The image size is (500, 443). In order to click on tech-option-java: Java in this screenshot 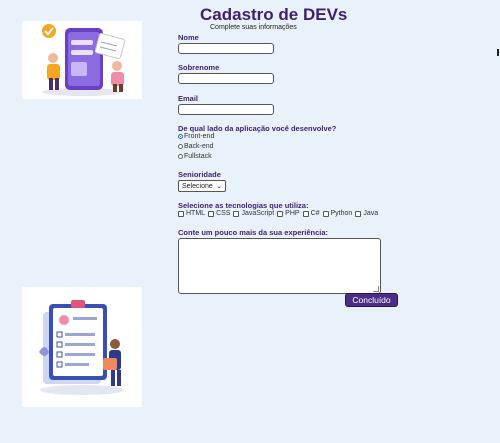, I will do `click(366, 213)`.